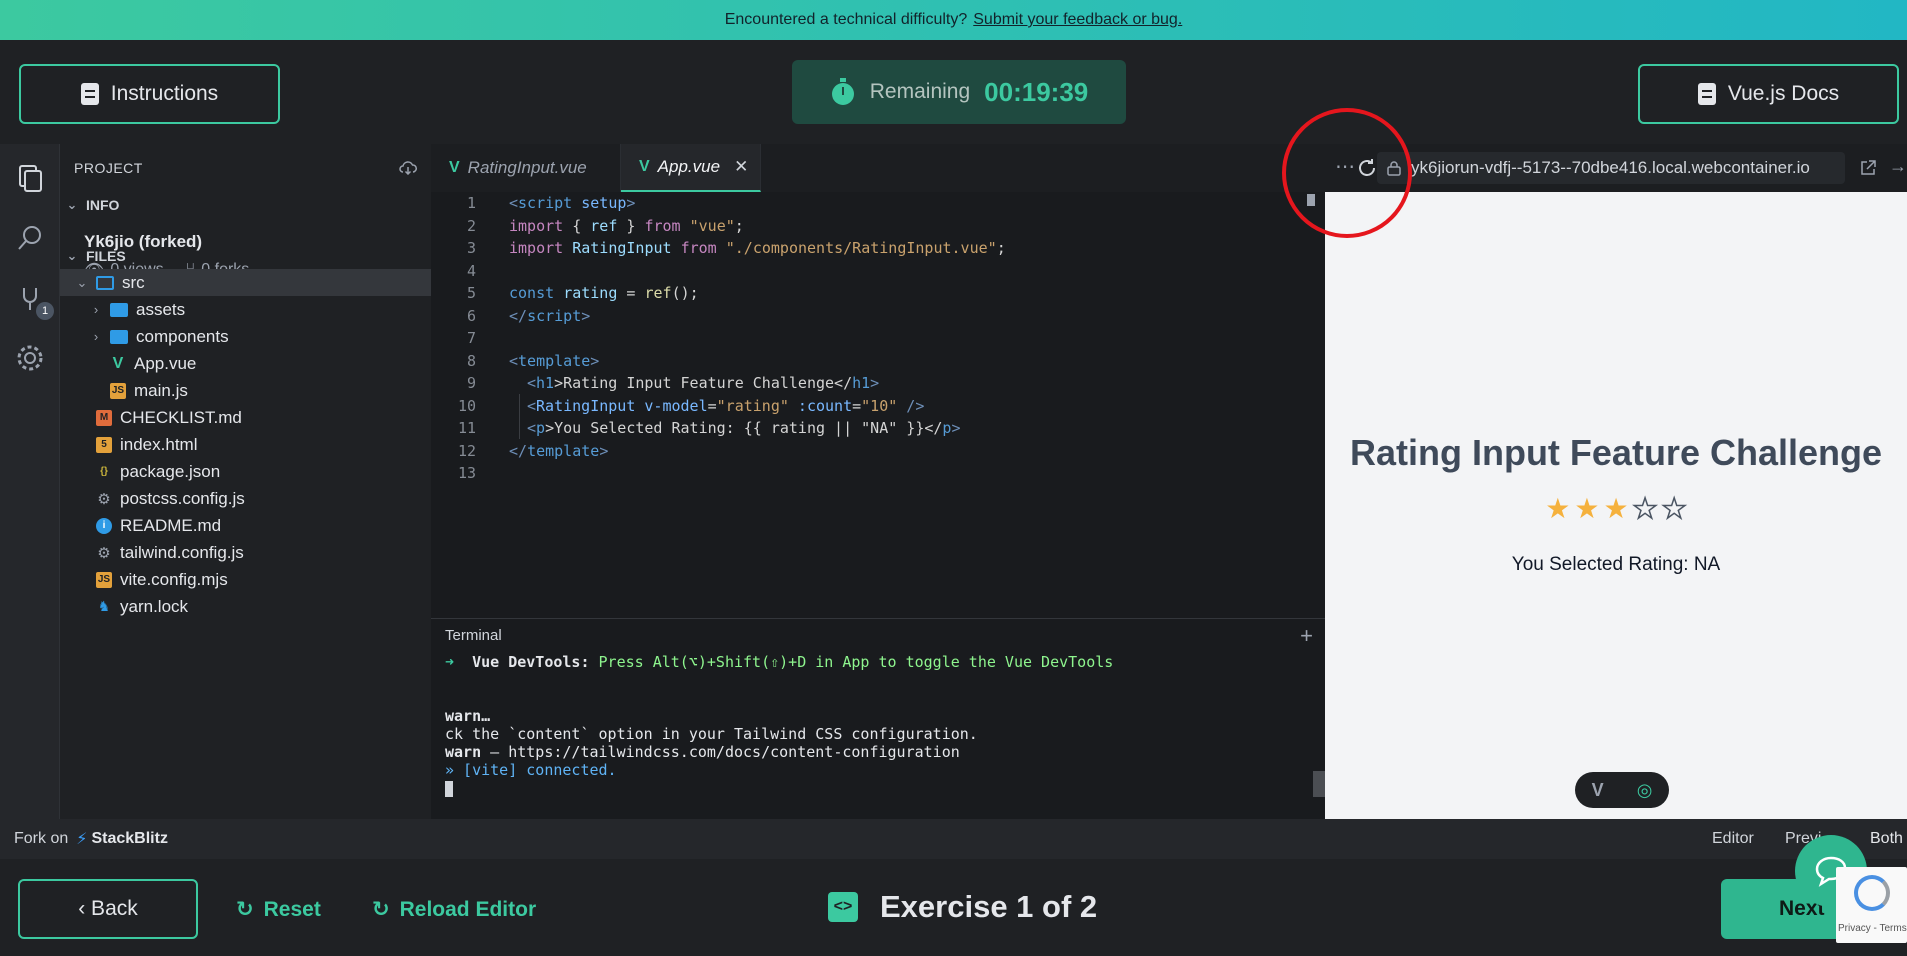  Describe the element at coordinates (861, 383) in the screenshot. I see `token: h1` at that location.